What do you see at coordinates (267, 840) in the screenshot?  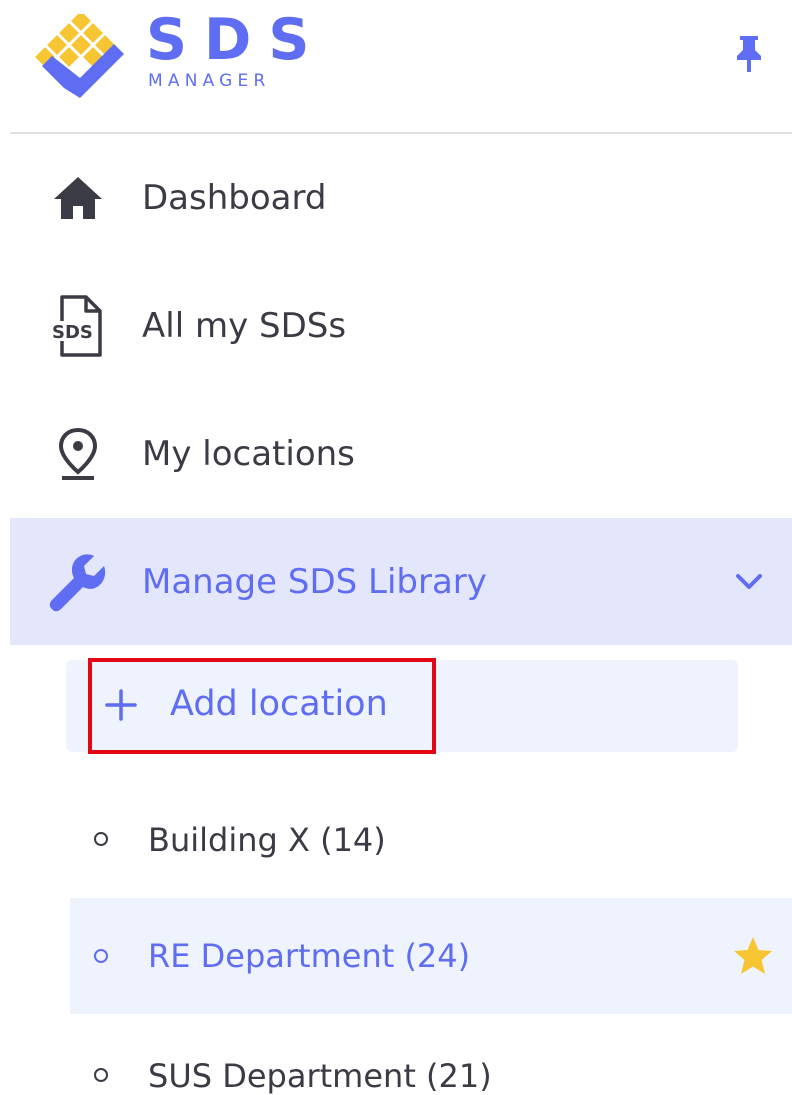 I see `location-label: Building X (14)` at bounding box center [267, 840].